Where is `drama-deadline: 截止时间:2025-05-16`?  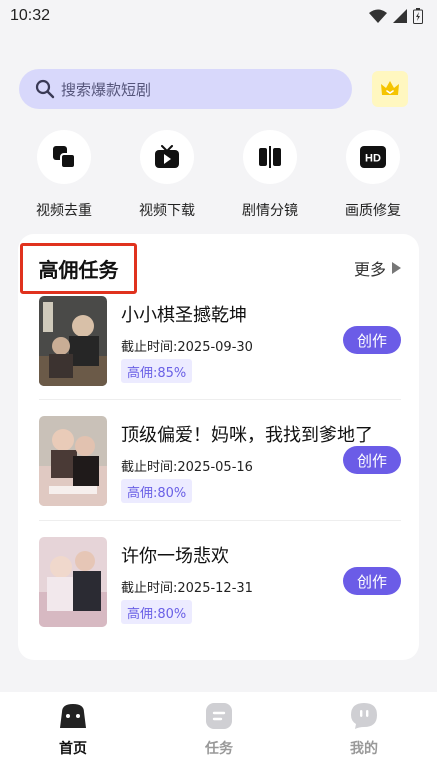 drama-deadline: 截止时间:2025-05-16 is located at coordinates (187, 467).